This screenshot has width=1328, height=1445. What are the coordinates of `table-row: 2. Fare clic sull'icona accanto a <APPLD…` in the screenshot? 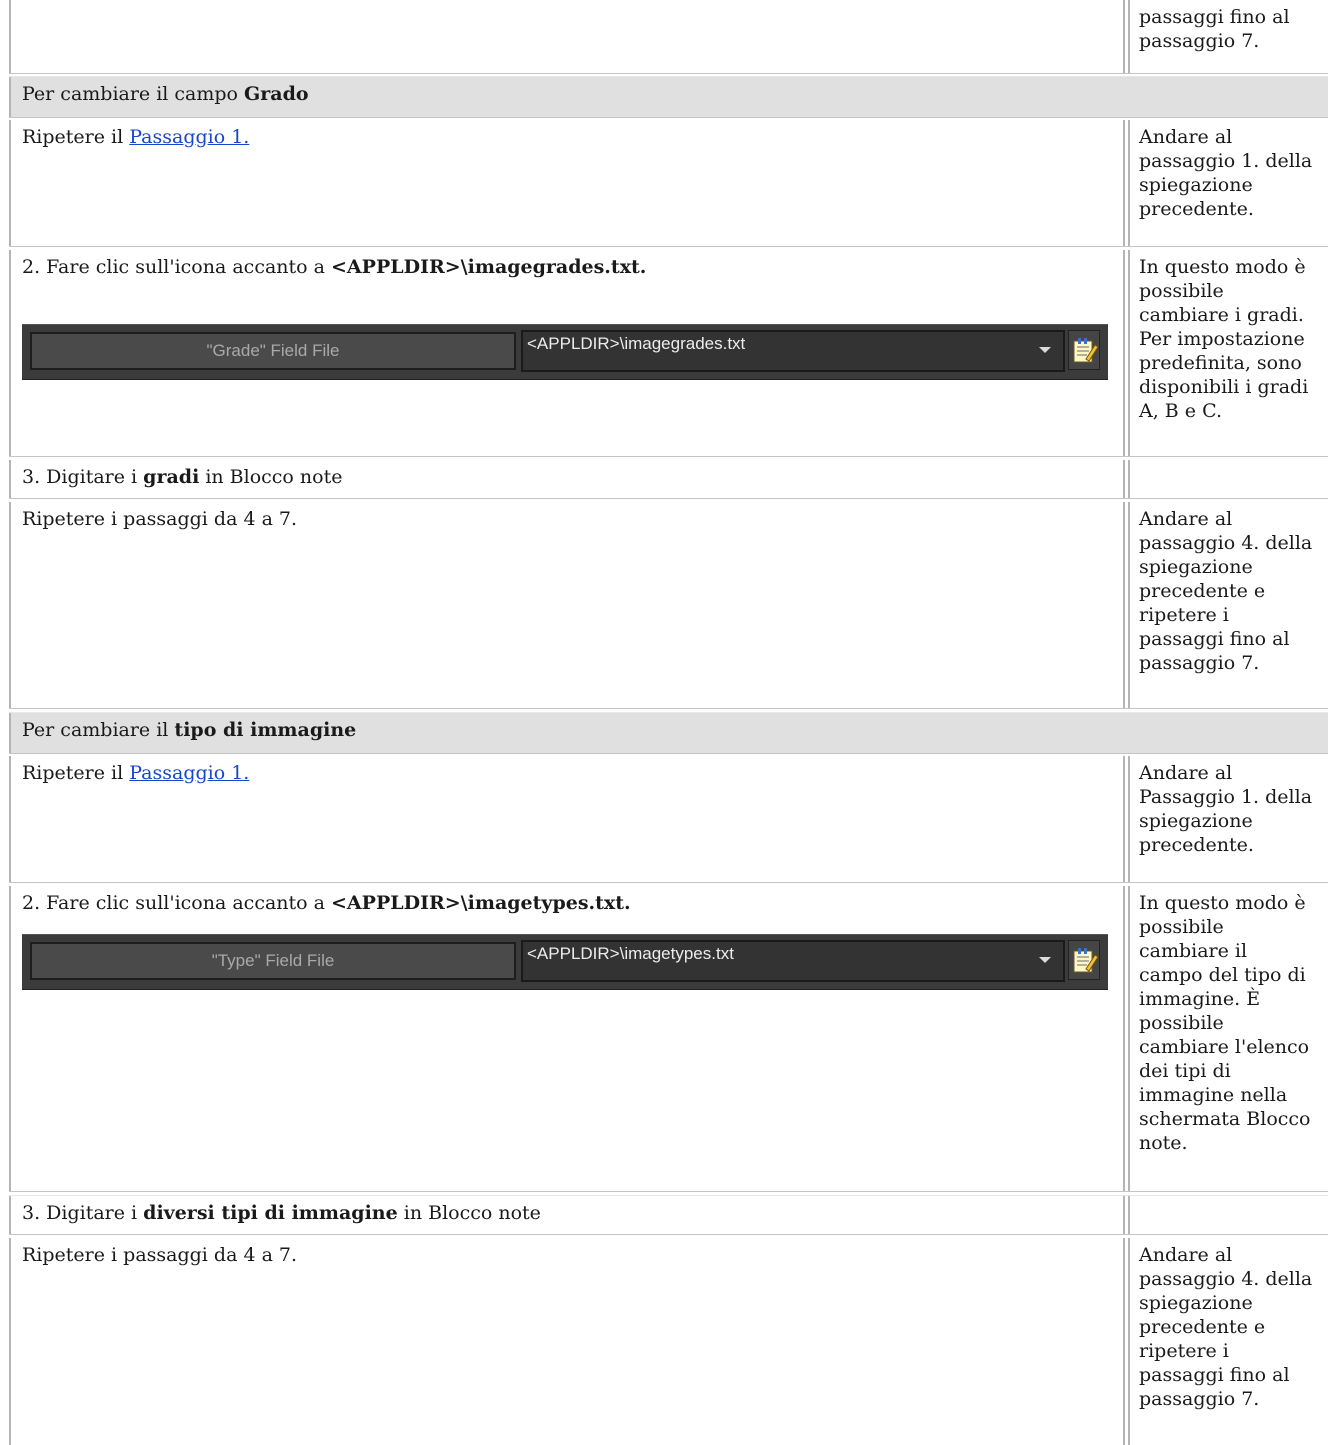 It's located at (664, 353).